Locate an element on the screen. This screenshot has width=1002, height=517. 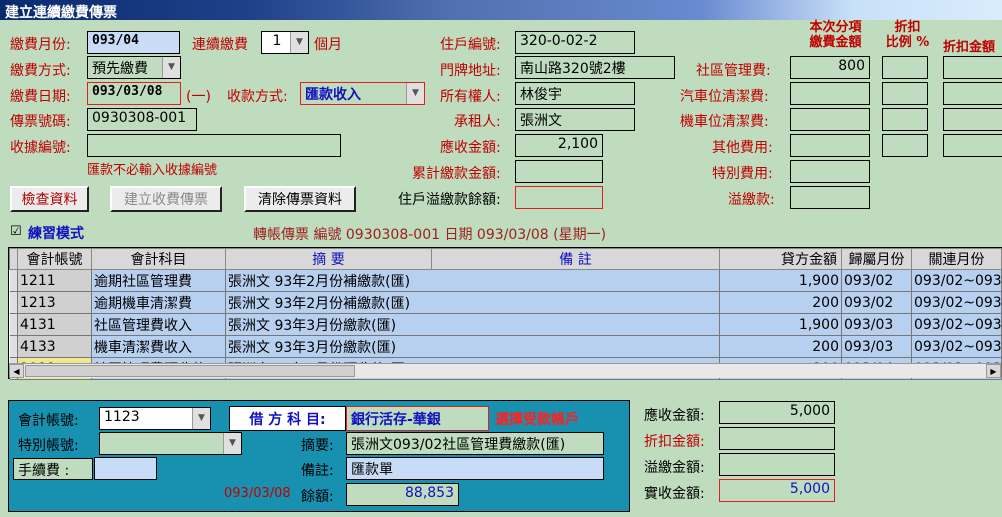
scroll-left-icon: ◀ is located at coordinates (16, 371).